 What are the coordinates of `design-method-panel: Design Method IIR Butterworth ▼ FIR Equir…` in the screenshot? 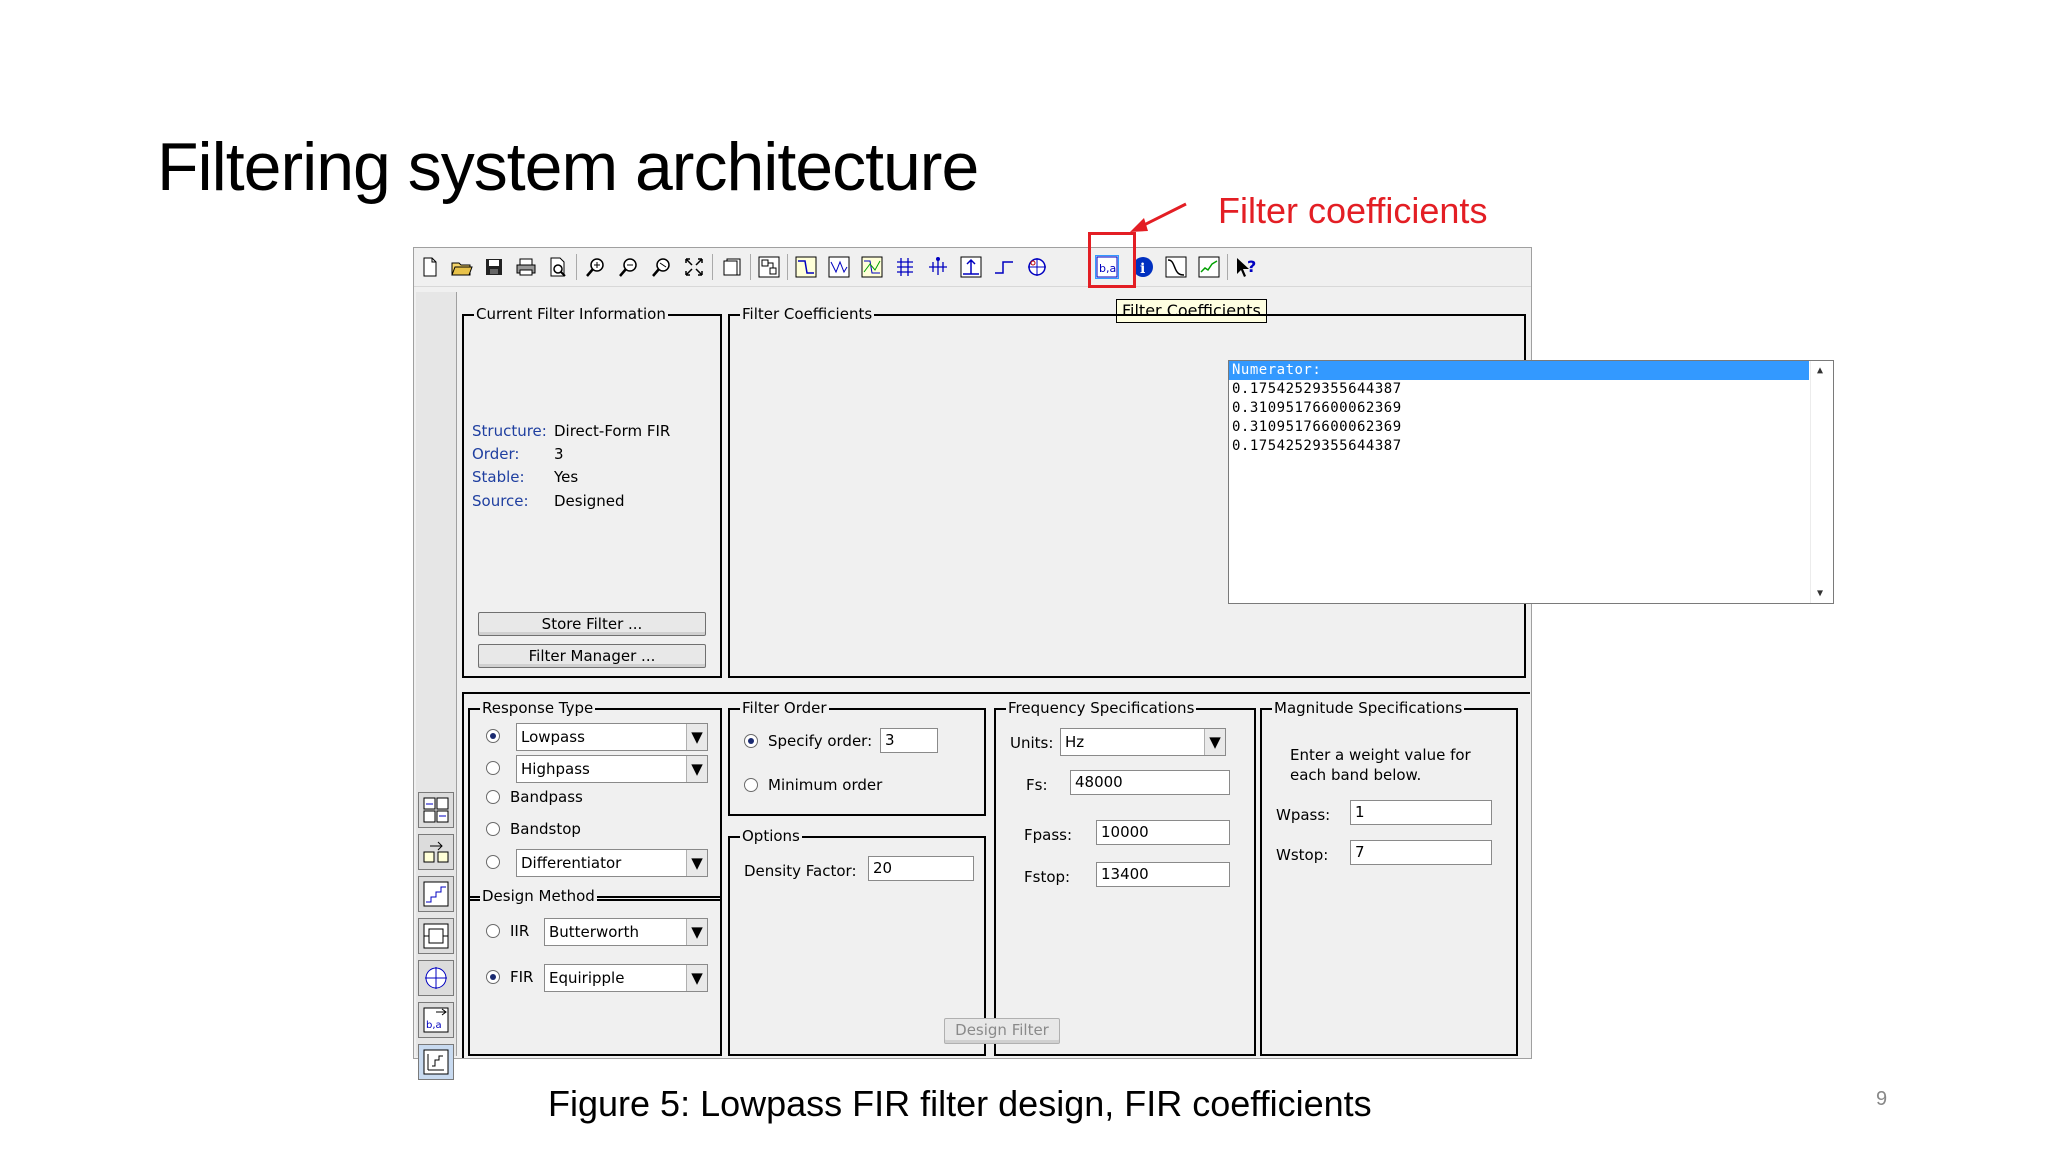 It's located at (595, 971).